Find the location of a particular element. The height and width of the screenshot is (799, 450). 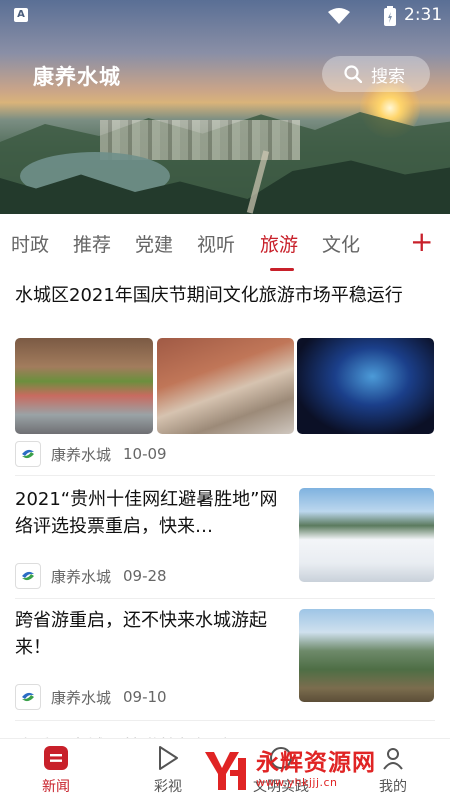

article-meta: 康养水城 09-10 is located at coordinates (91, 697).